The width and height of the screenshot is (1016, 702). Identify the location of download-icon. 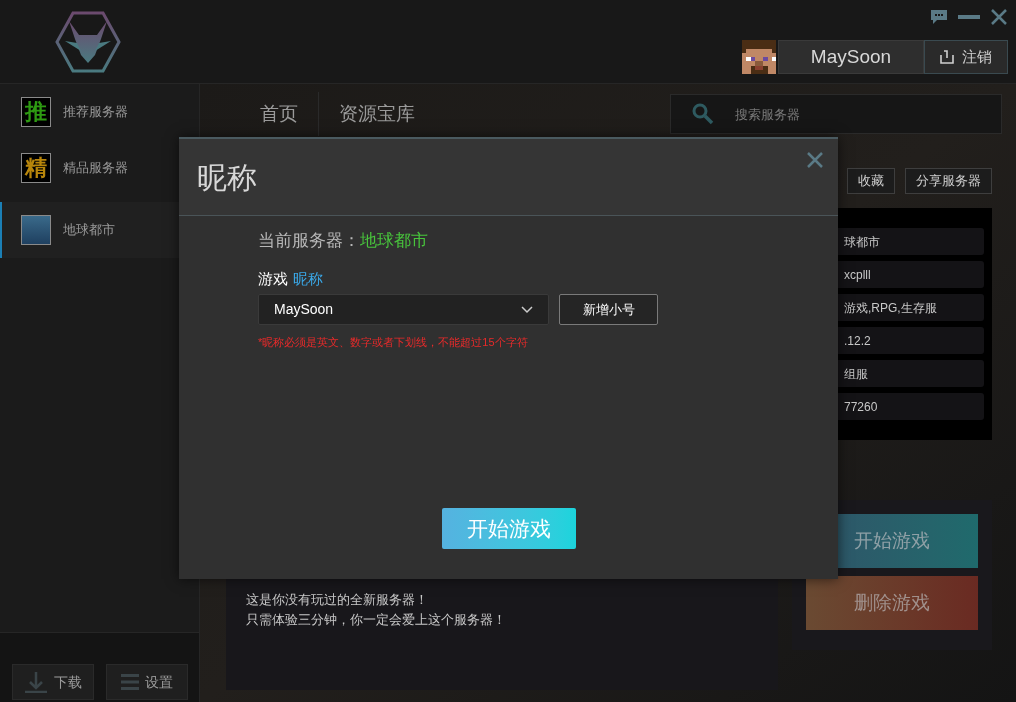
(36, 682).